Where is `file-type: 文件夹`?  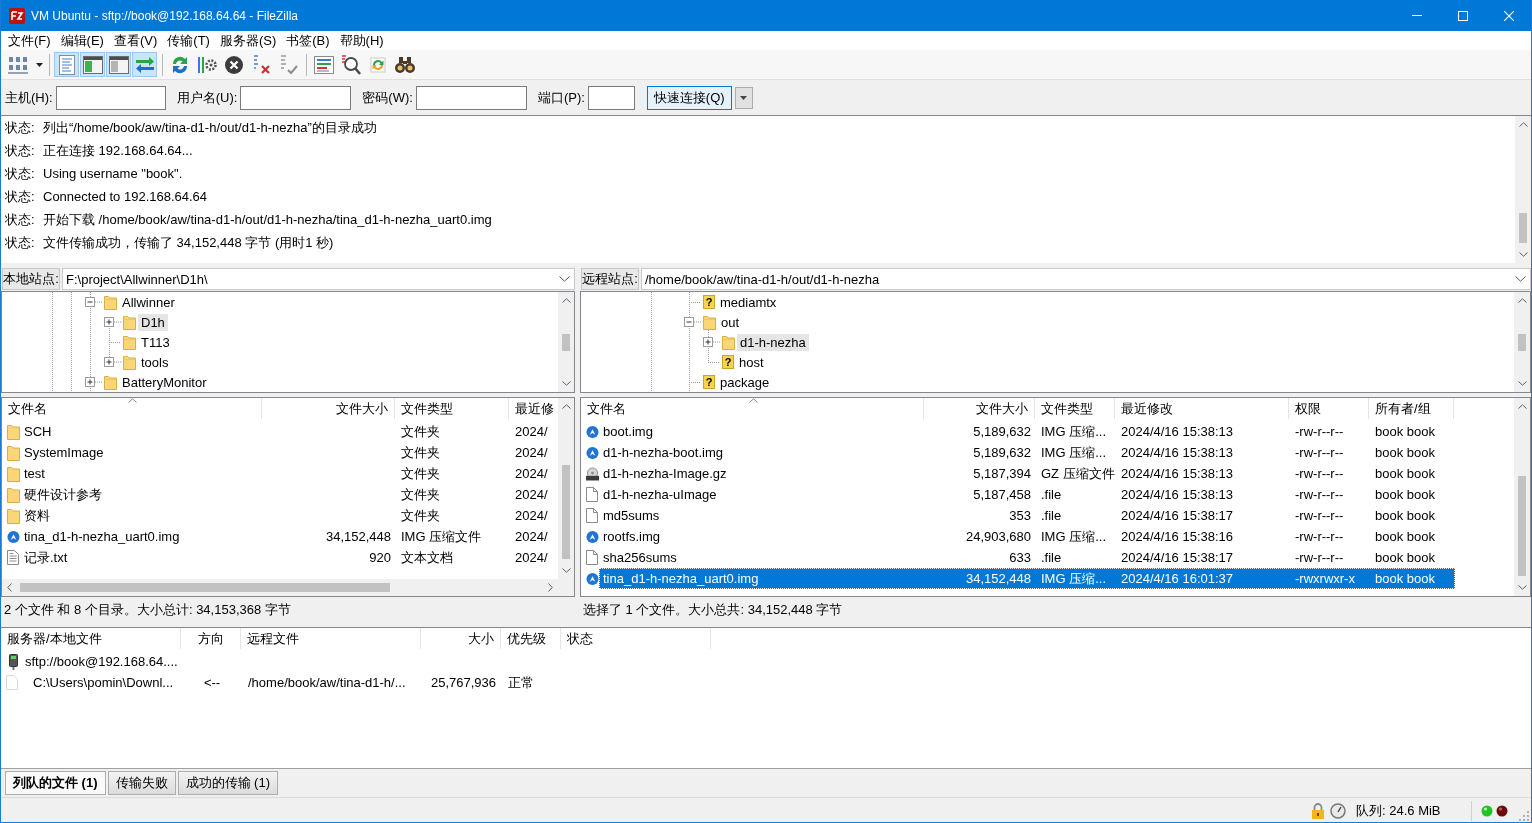
file-type: 文件夹 is located at coordinates (420, 431).